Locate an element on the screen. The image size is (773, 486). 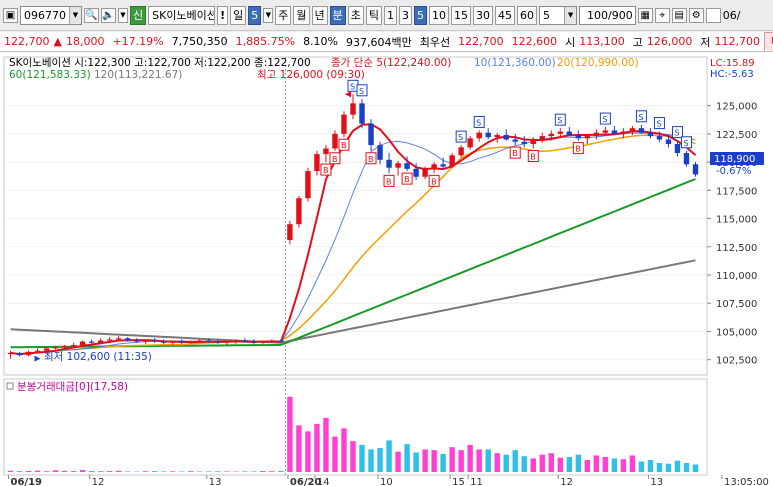
minute-btn-10: 10 is located at coordinates (439, 15).